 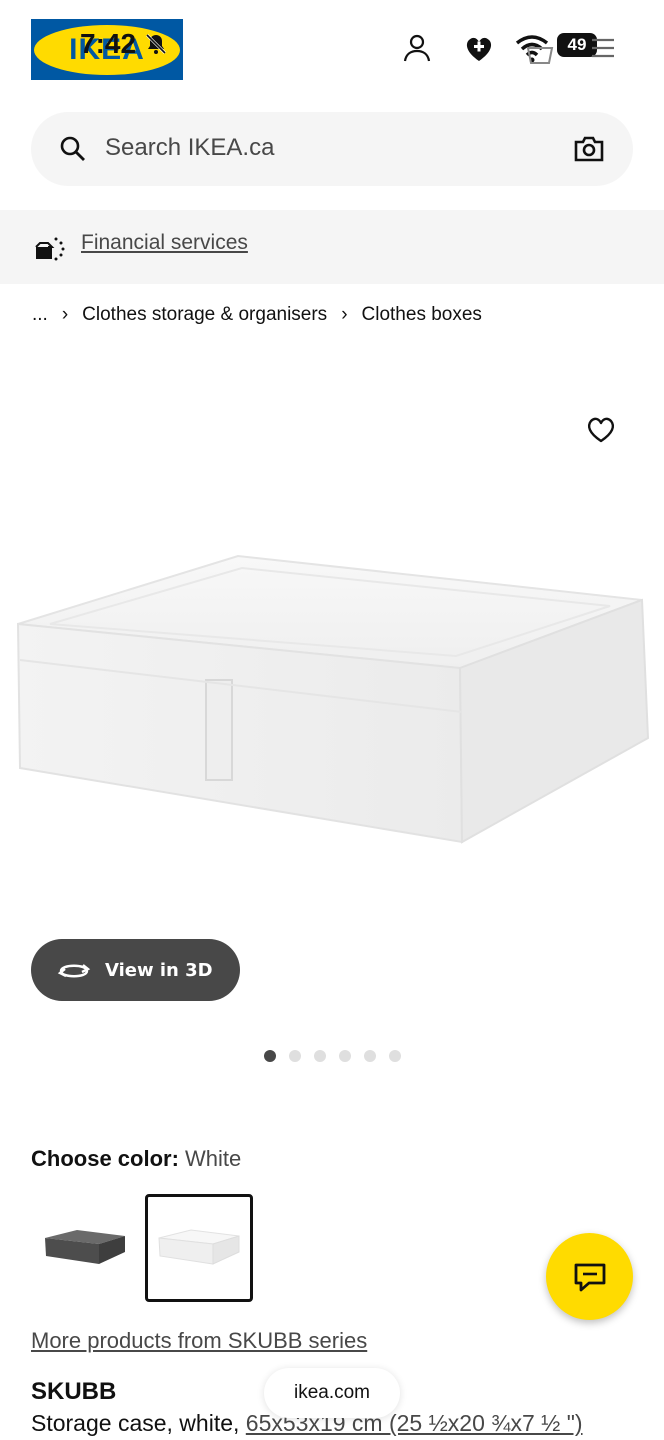 I want to click on financial-services-link: Financial services, so click(x=164, y=243).